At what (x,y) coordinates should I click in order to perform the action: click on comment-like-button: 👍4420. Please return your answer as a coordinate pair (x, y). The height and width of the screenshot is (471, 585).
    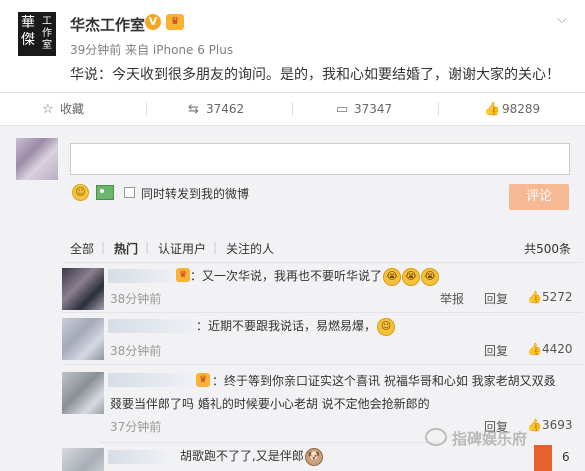
    Looking at the image, I should click on (550, 349).